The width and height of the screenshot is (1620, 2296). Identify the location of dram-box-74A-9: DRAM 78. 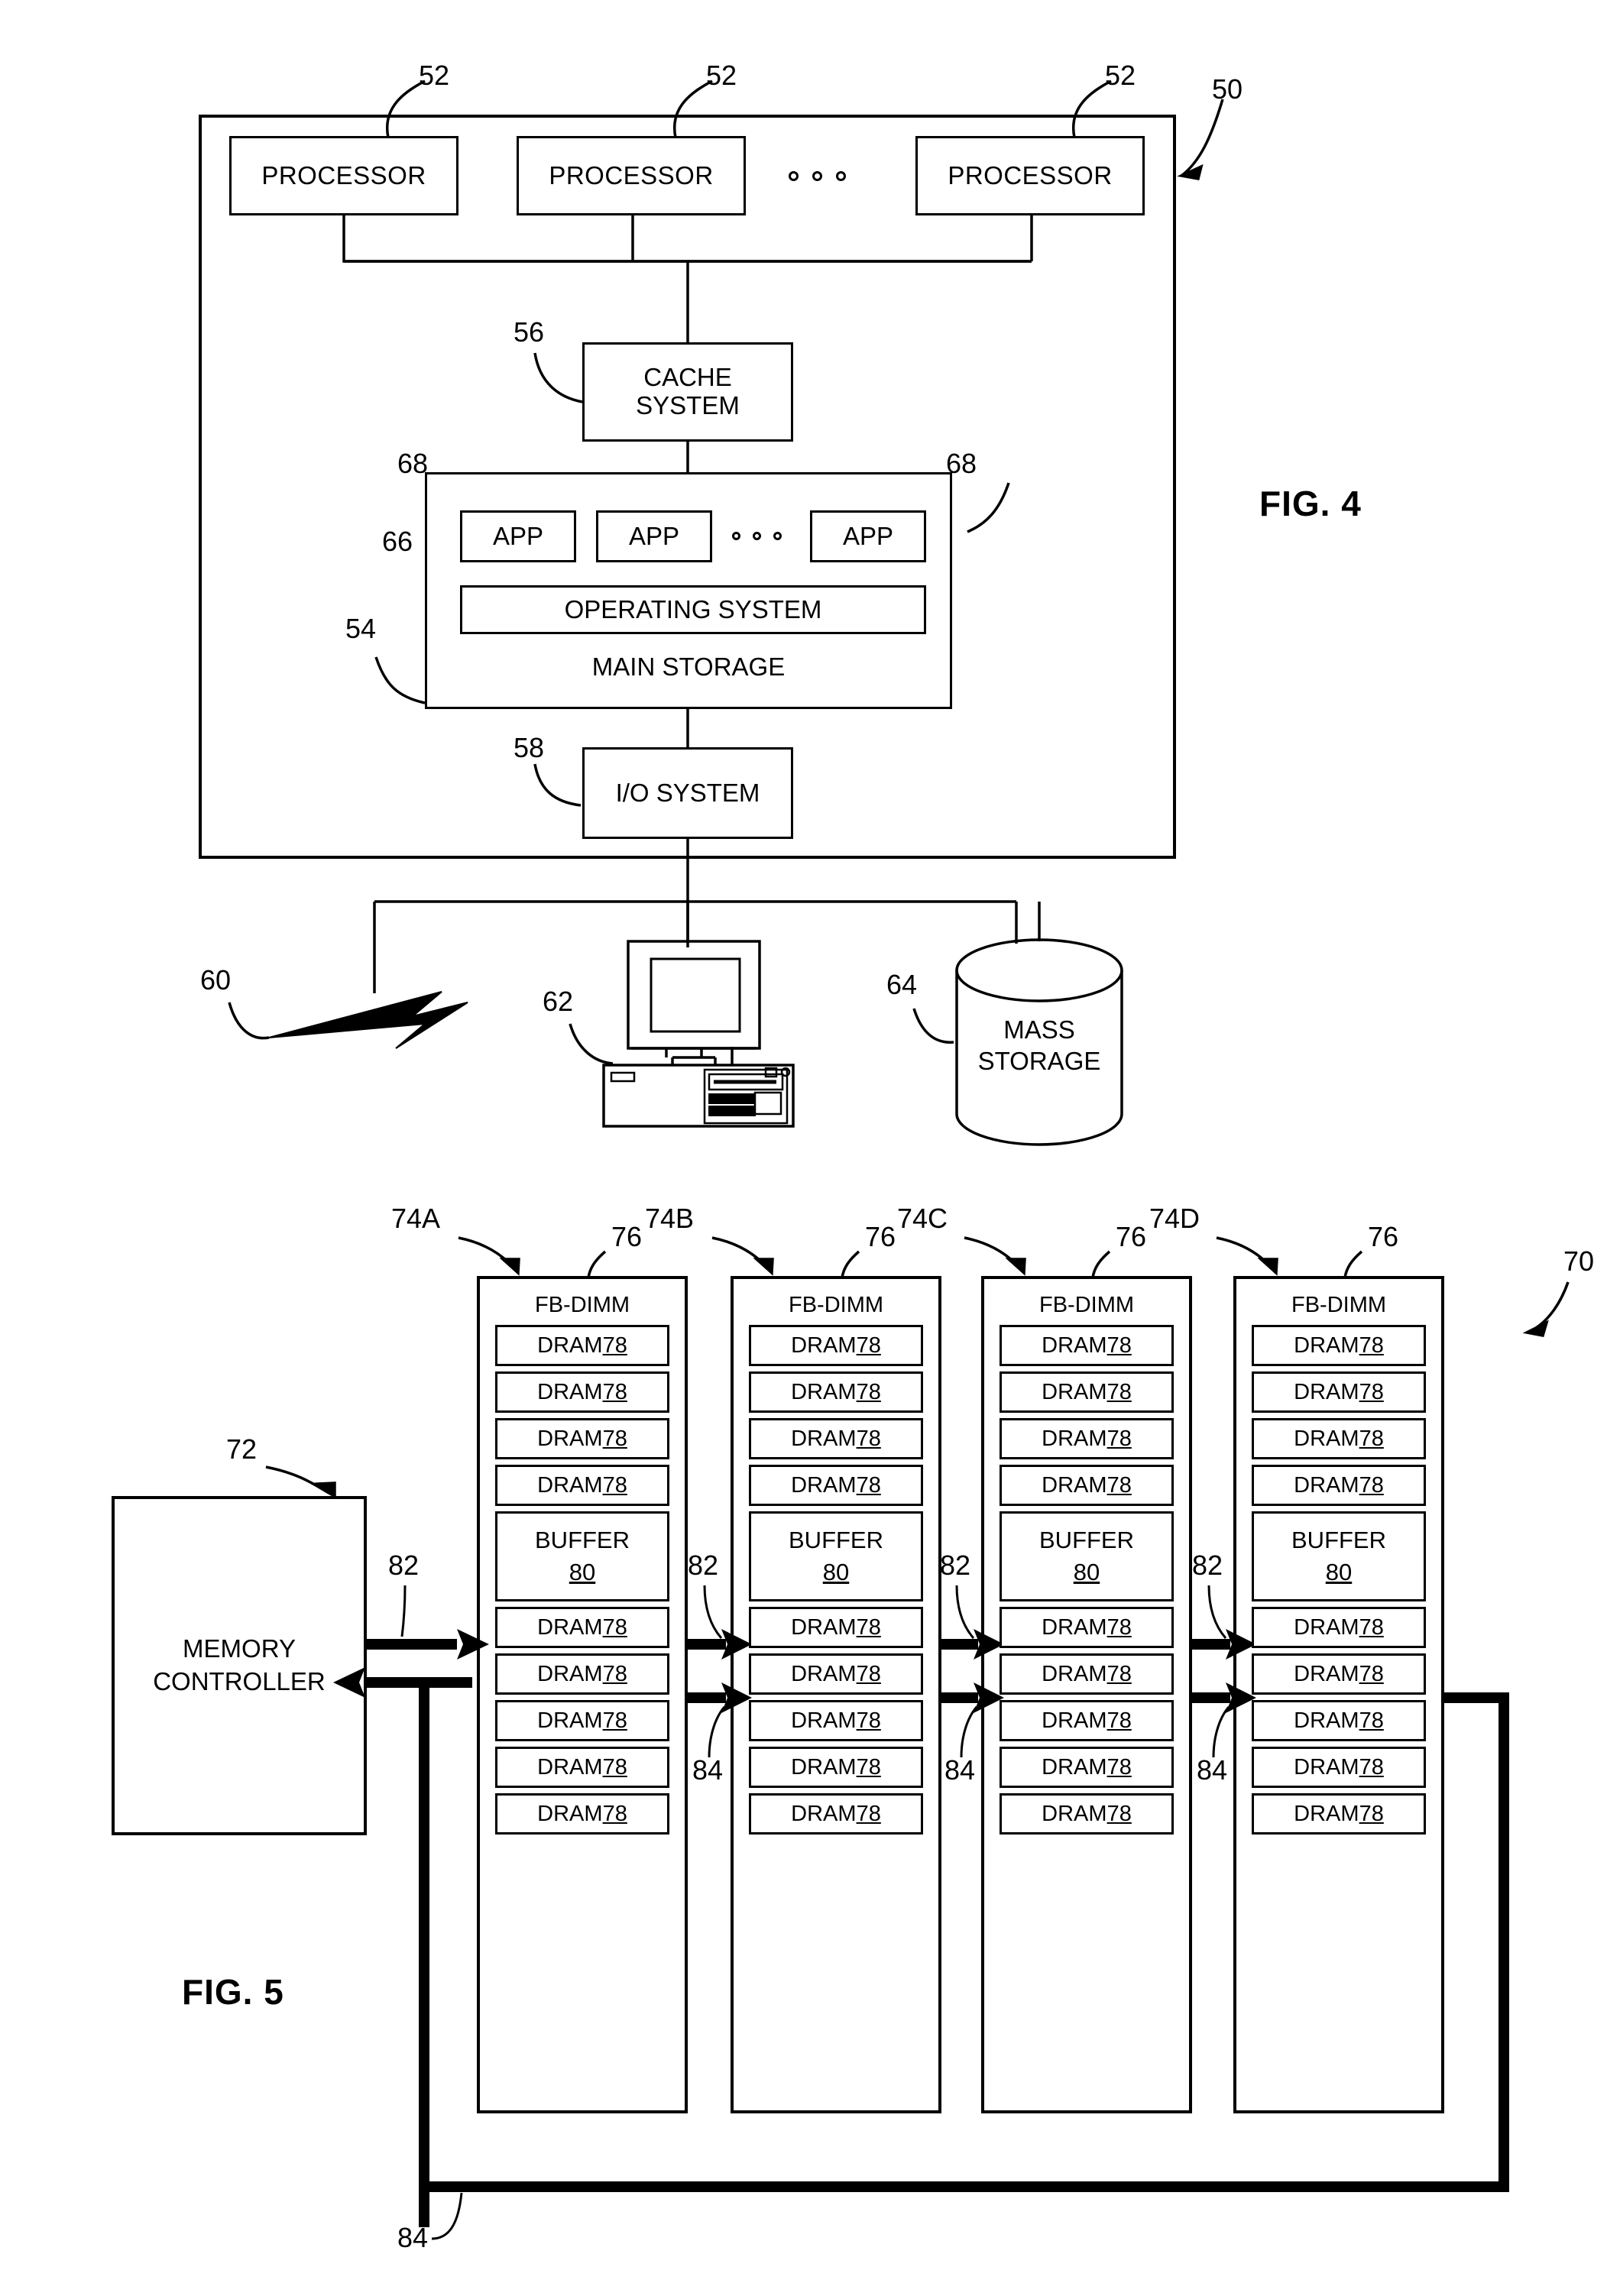
(582, 1814).